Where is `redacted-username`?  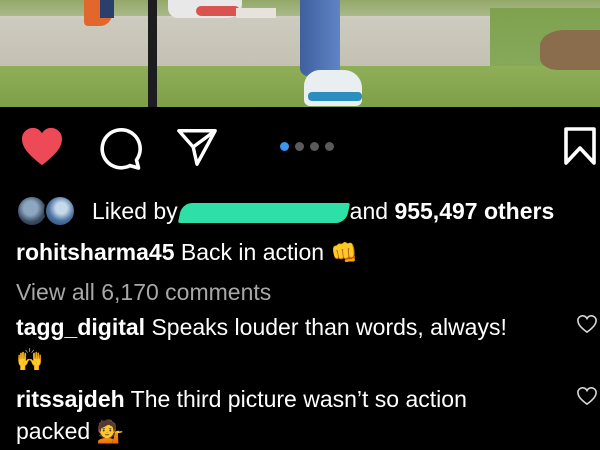
redacted-username is located at coordinates (263, 212).